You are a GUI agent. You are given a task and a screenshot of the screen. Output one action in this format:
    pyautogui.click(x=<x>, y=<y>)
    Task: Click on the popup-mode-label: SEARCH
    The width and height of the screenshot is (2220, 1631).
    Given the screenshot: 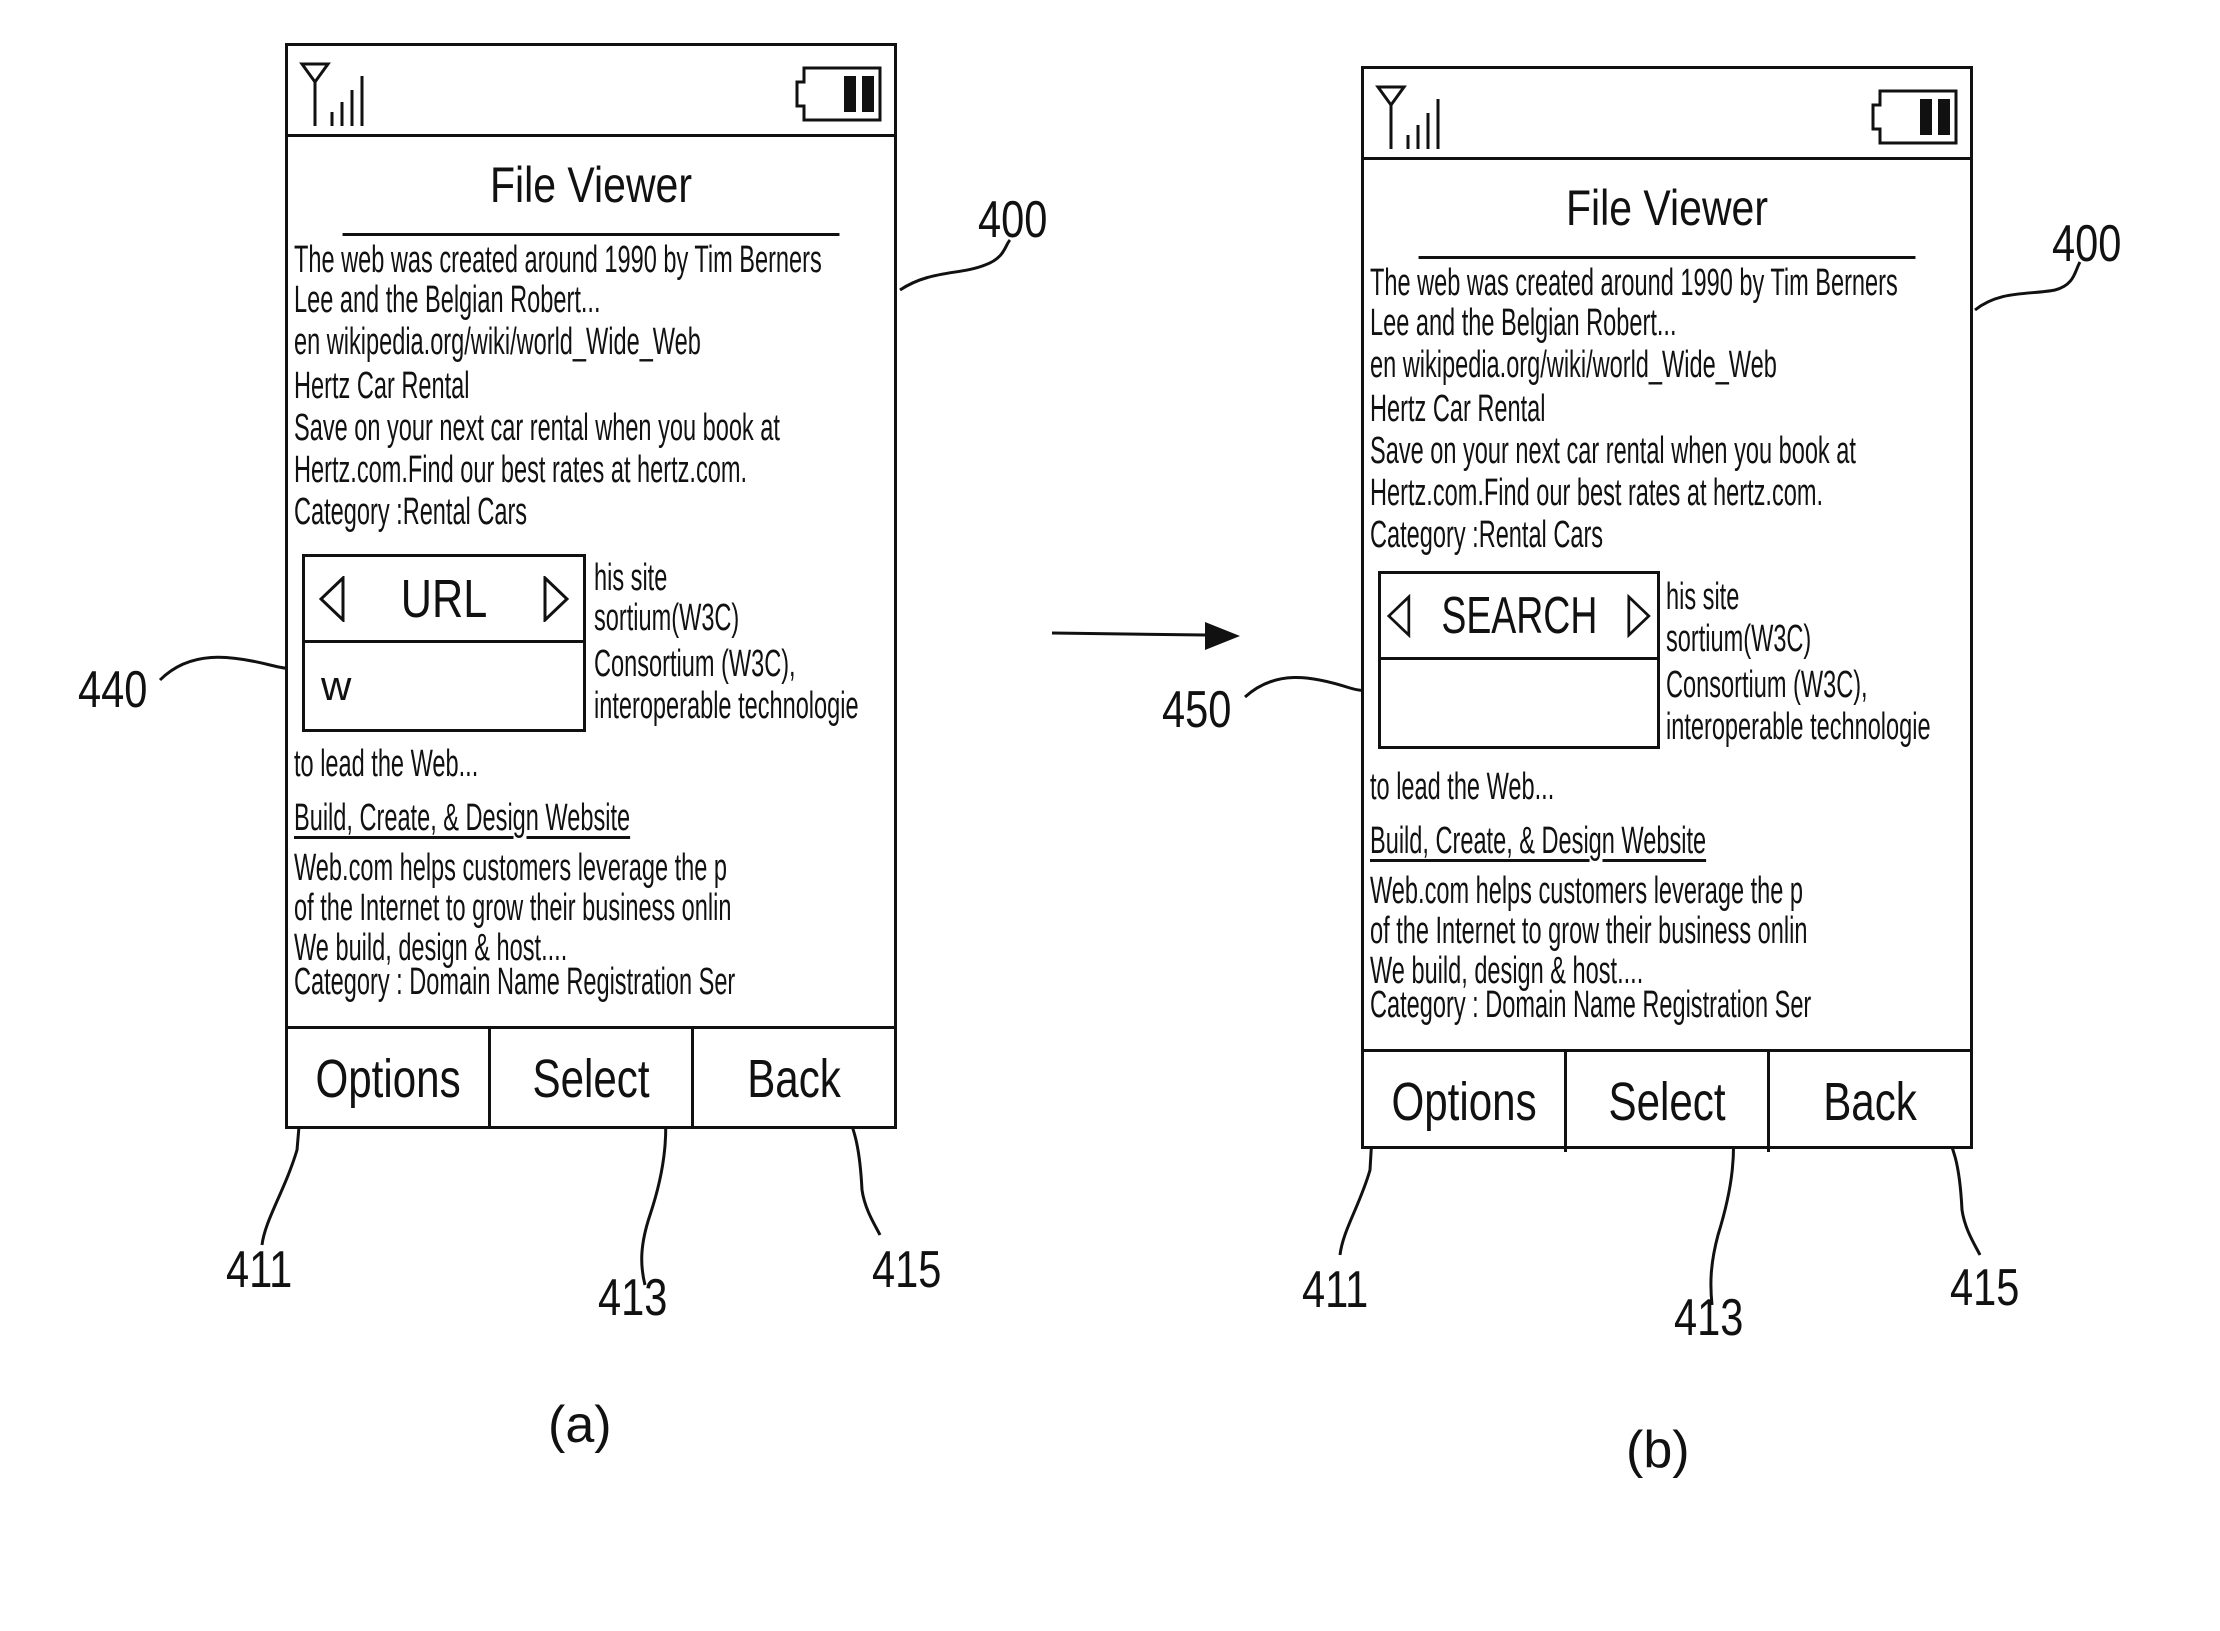 What is the action you would take?
    pyautogui.click(x=1519, y=615)
    